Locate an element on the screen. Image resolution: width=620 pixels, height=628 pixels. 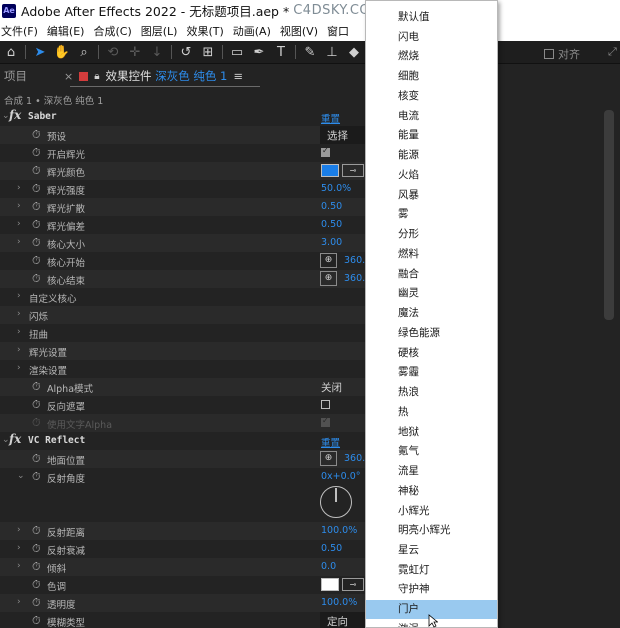
menu-file: 文件(F) is located at coordinates (19, 31).